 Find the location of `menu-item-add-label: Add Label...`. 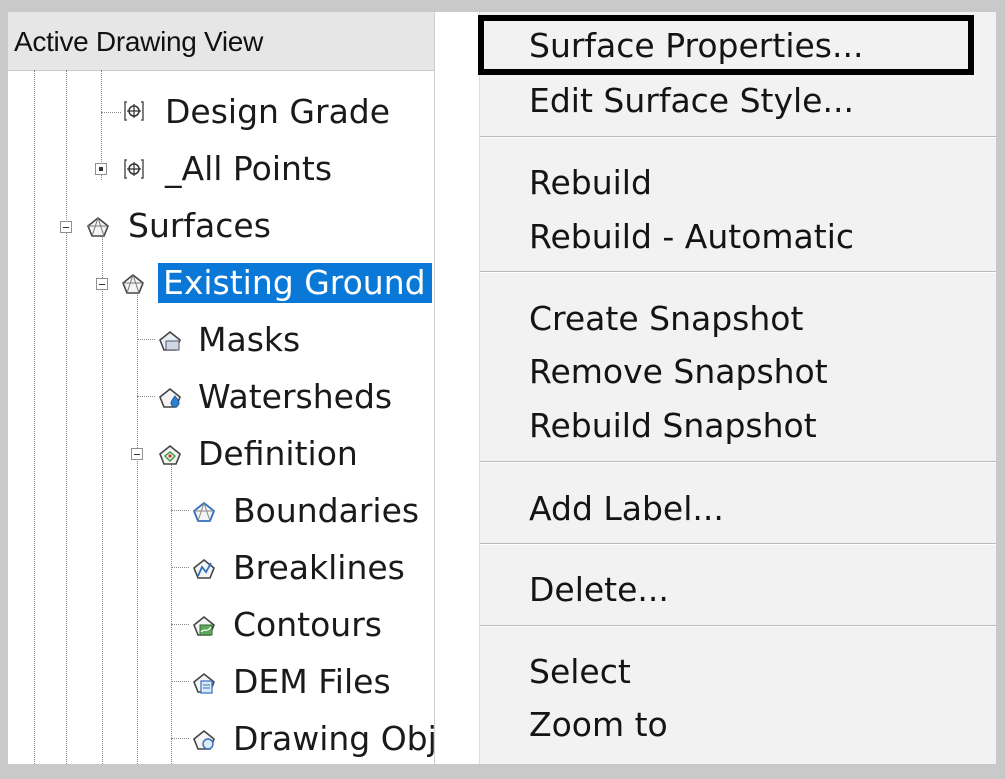

menu-item-add-label: Add Label... is located at coordinates (626, 509).